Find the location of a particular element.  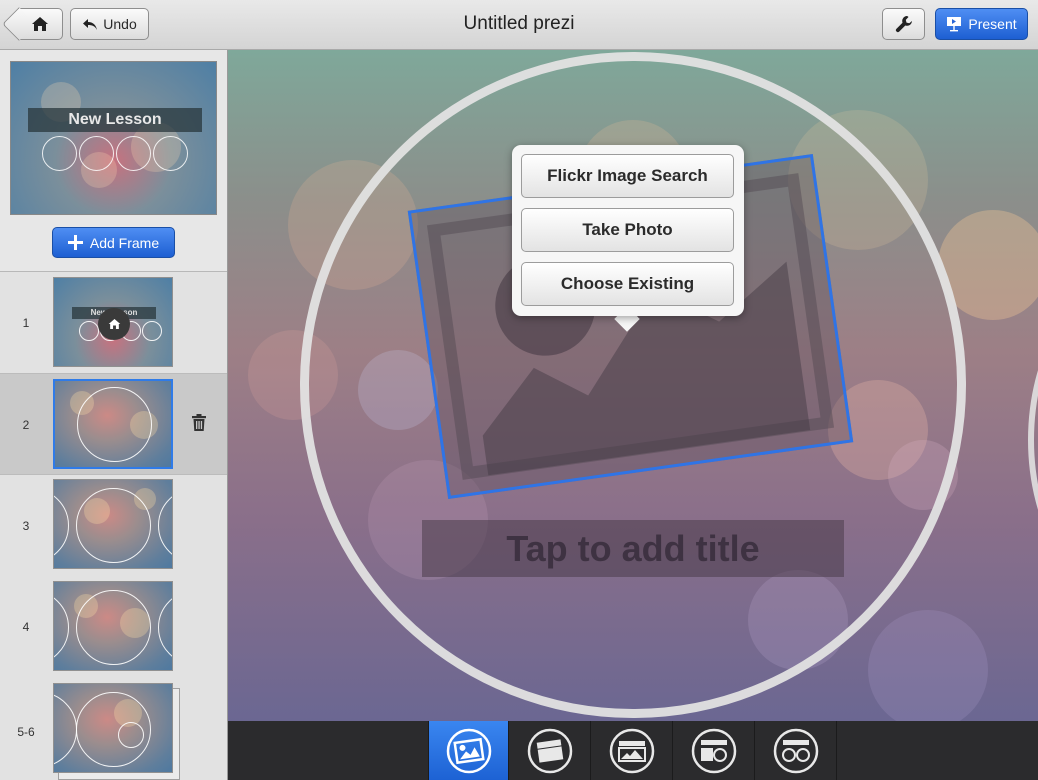

frame-circle-layout-button is located at coordinates (714, 750).